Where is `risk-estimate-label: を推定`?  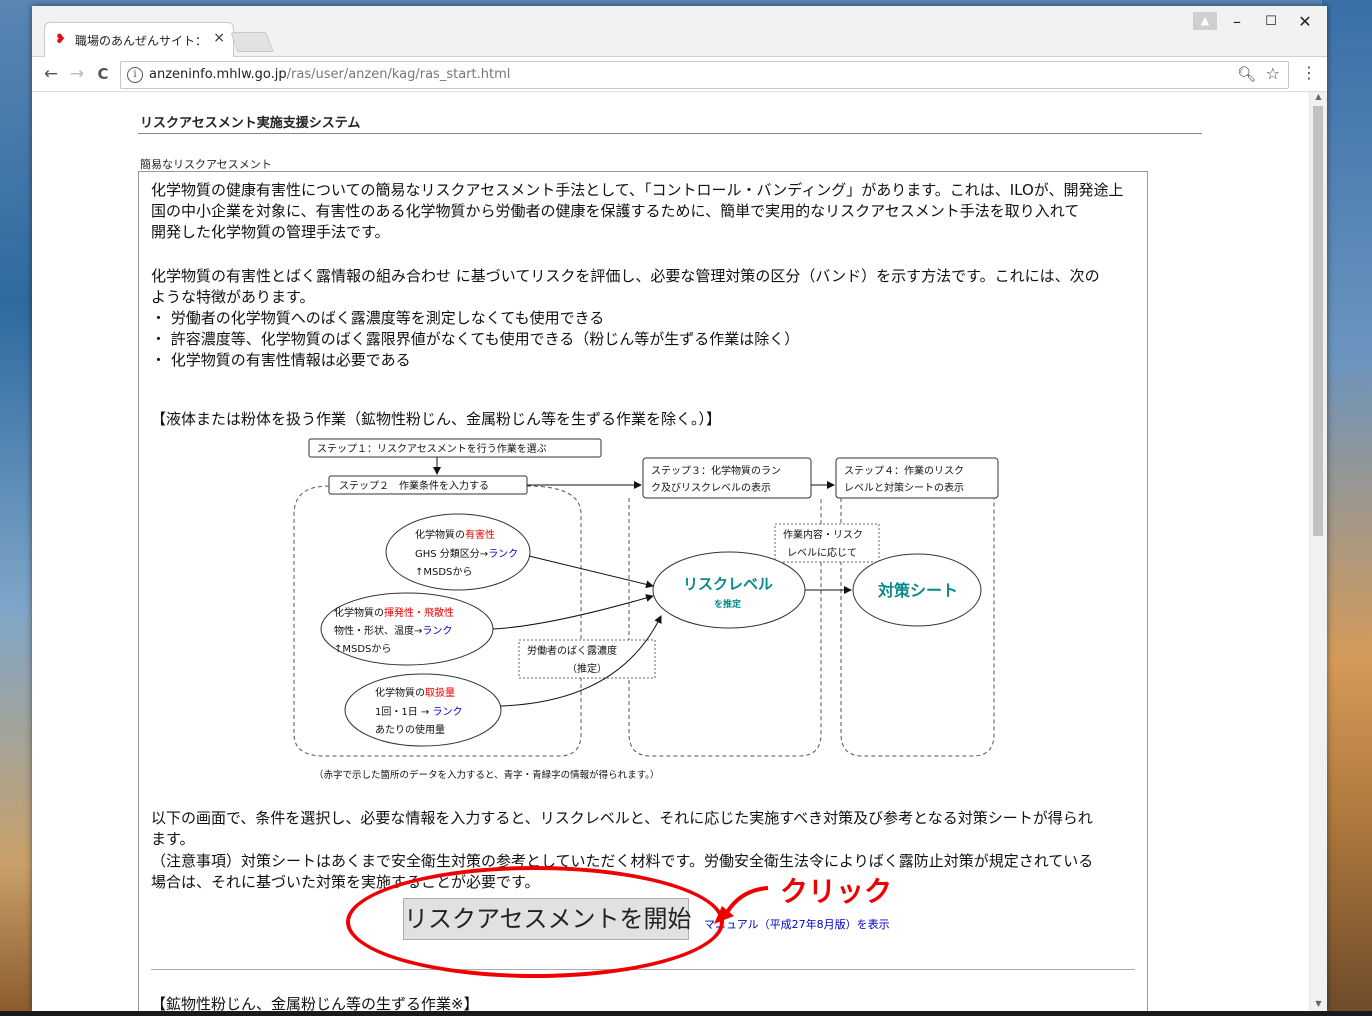 risk-estimate-label: を推定 is located at coordinates (728, 604).